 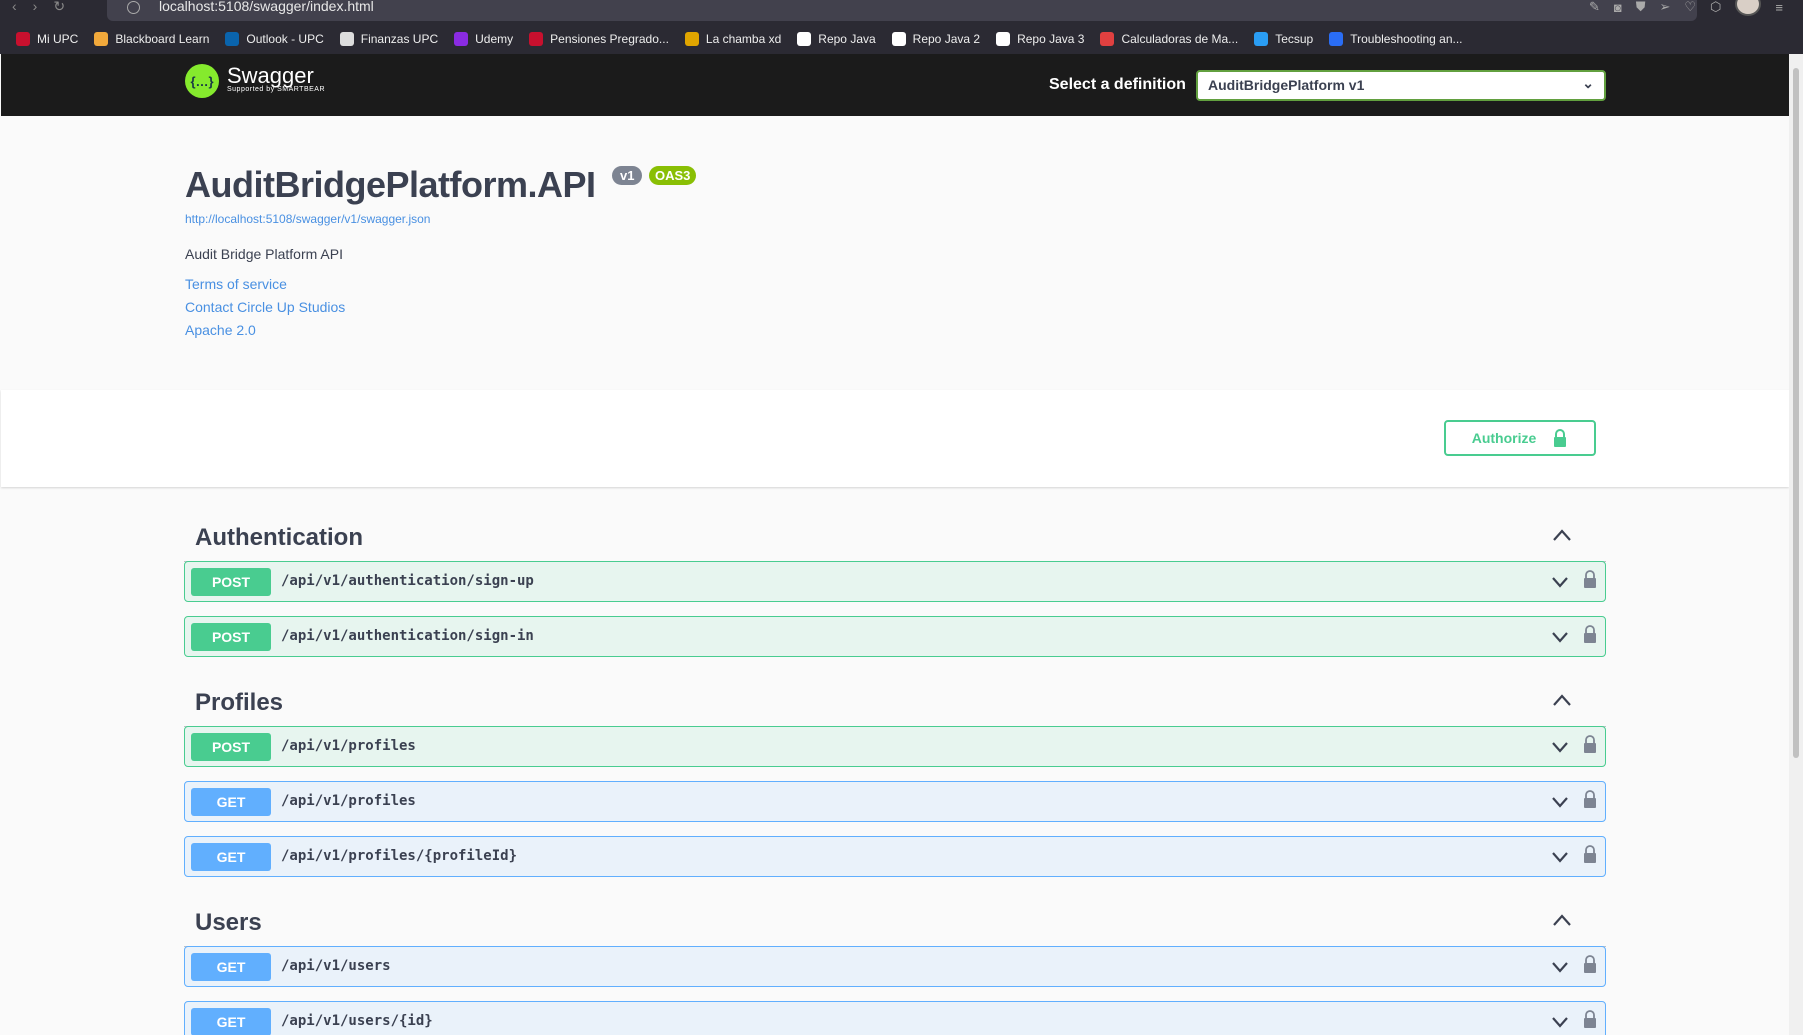 What do you see at coordinates (935, 38) in the screenshot?
I see `bookmark-item: Repo Java 2` at bounding box center [935, 38].